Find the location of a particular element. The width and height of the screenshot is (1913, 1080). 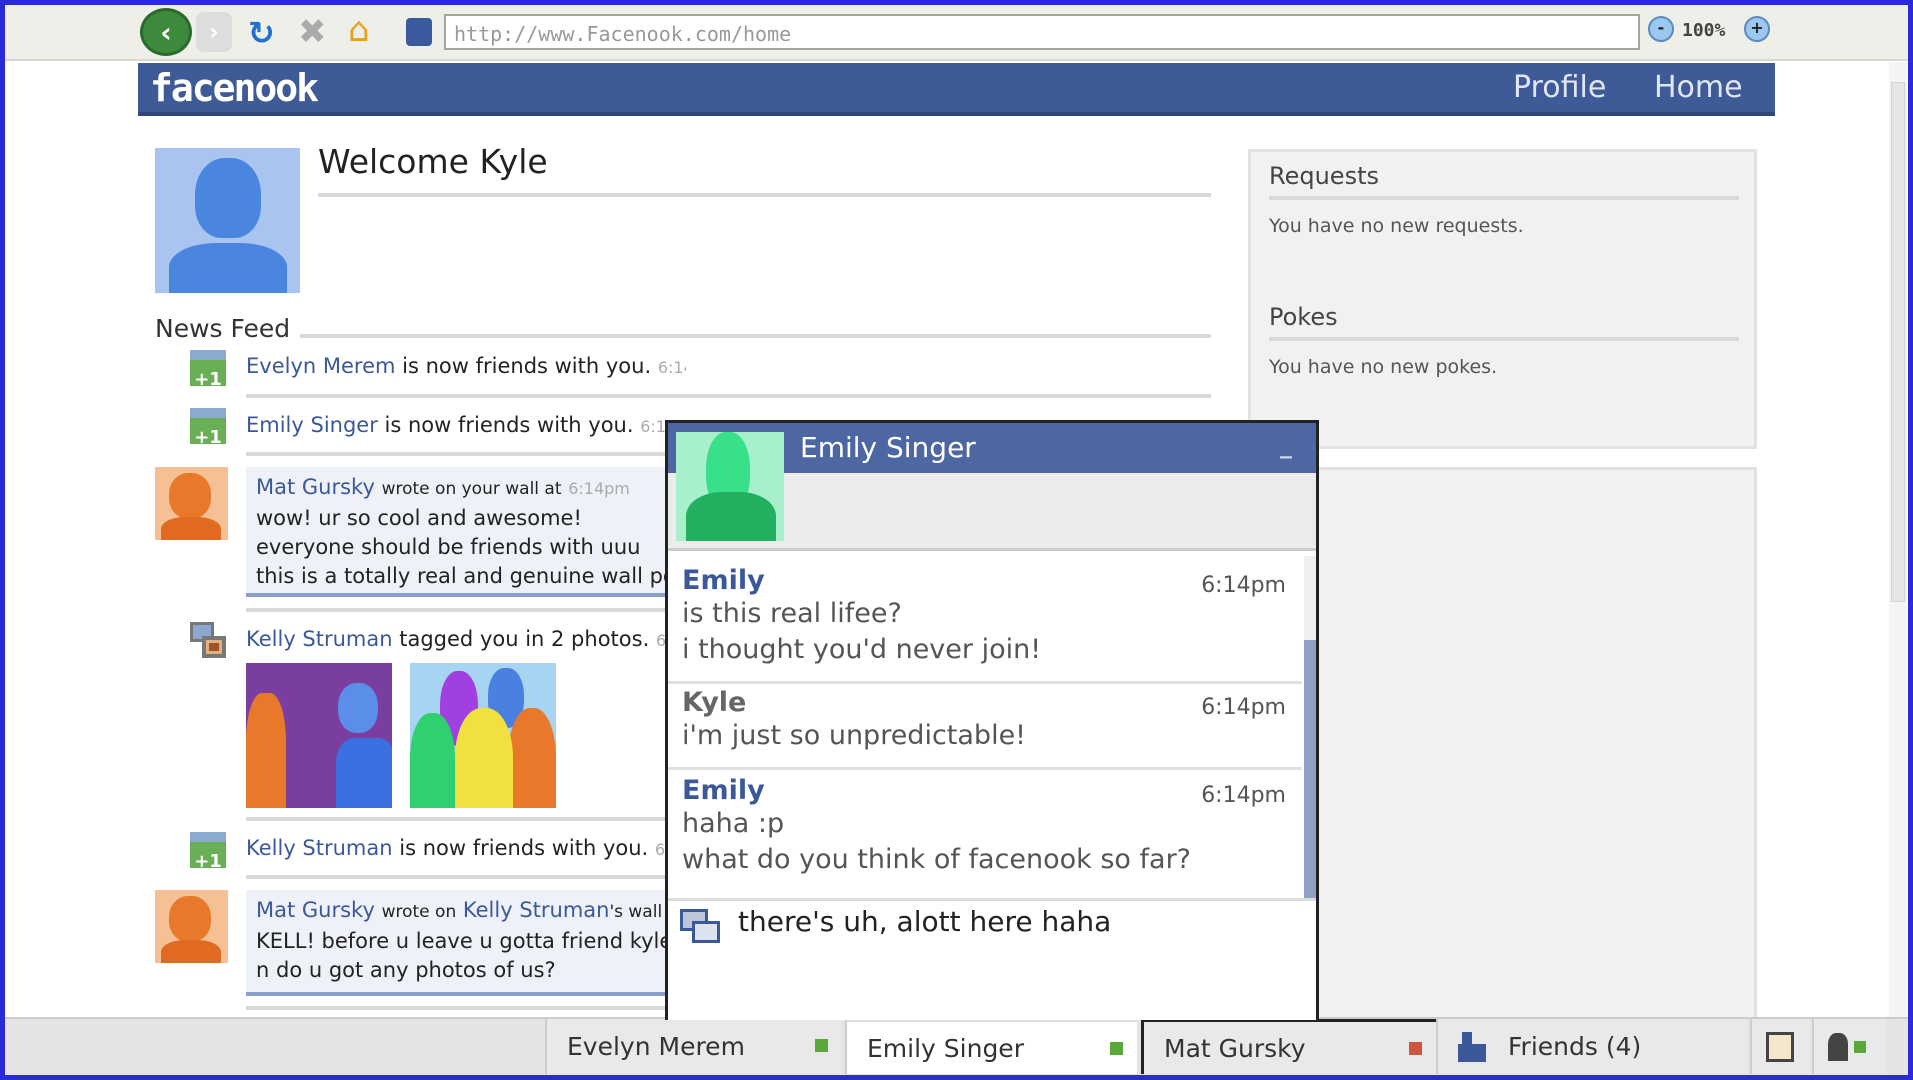

stop-icon: ✖ is located at coordinates (312, 32).